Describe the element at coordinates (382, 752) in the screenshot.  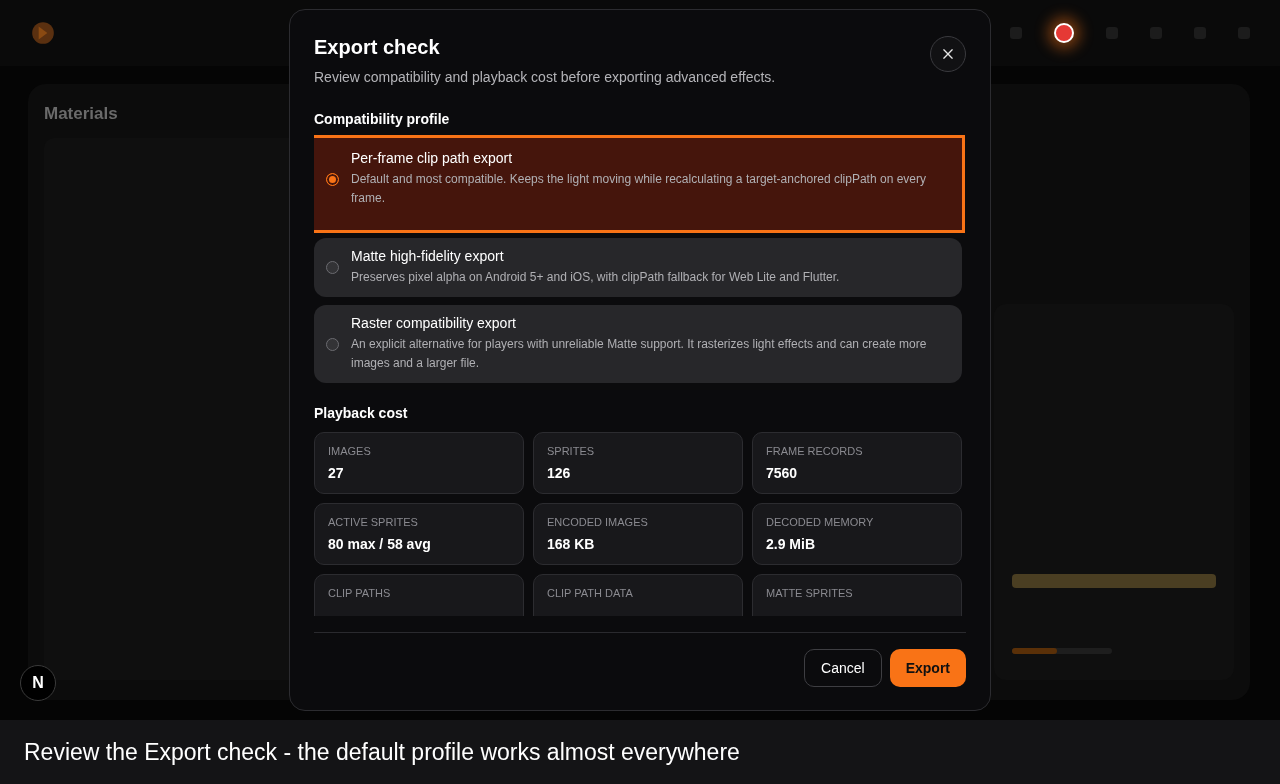
I see `caption-text: Review the Export check - the default profile works almost everywhere` at that location.